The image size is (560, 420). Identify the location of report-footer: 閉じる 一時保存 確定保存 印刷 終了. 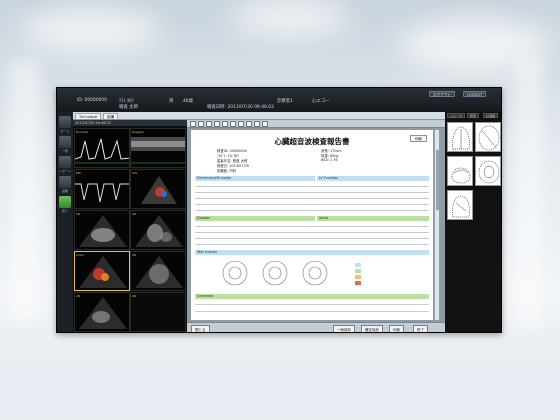
(316, 327).